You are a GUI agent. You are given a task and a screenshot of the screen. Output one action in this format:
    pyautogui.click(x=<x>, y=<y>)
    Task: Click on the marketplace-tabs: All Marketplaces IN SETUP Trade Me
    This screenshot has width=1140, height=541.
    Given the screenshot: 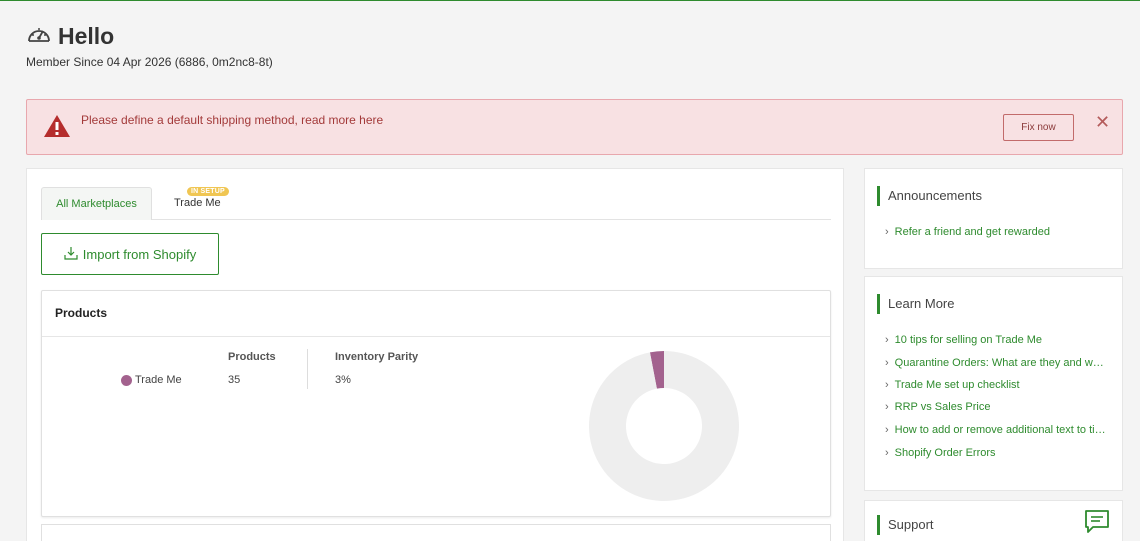 What is the action you would take?
    pyautogui.click(x=436, y=203)
    